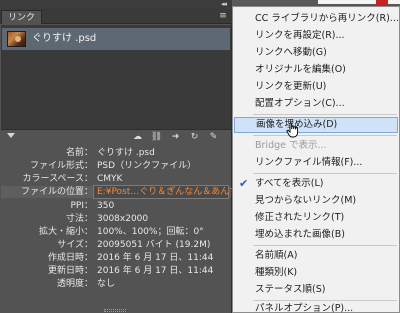  What do you see at coordinates (56, 192) in the screenshot?
I see `info-key: ファイルの位置：` at bounding box center [56, 192].